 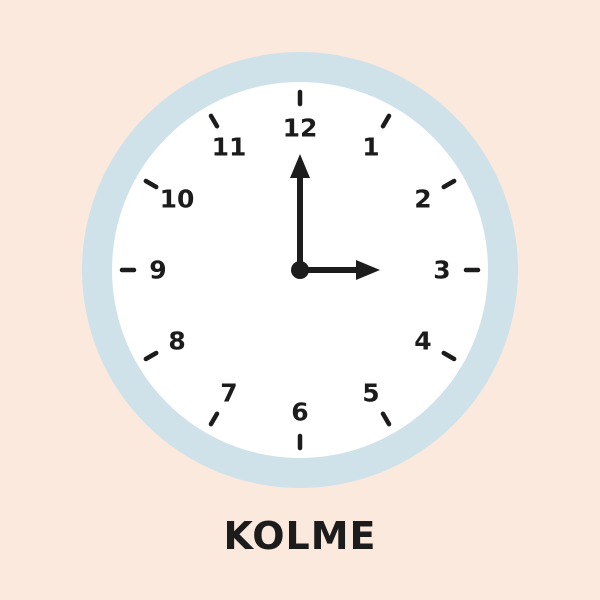 I want to click on center-pin, so click(x=300, y=270).